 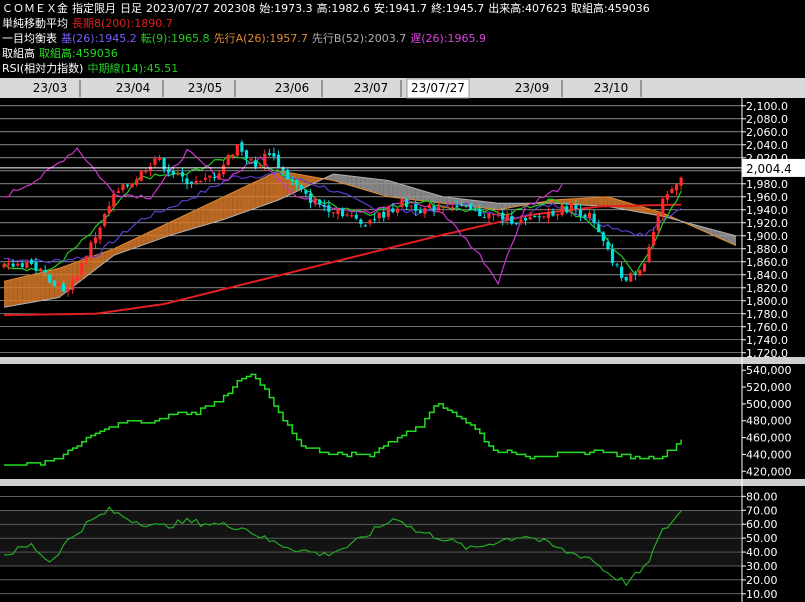 I want to click on rsi-tick-label: 60.00, so click(x=762, y=524).